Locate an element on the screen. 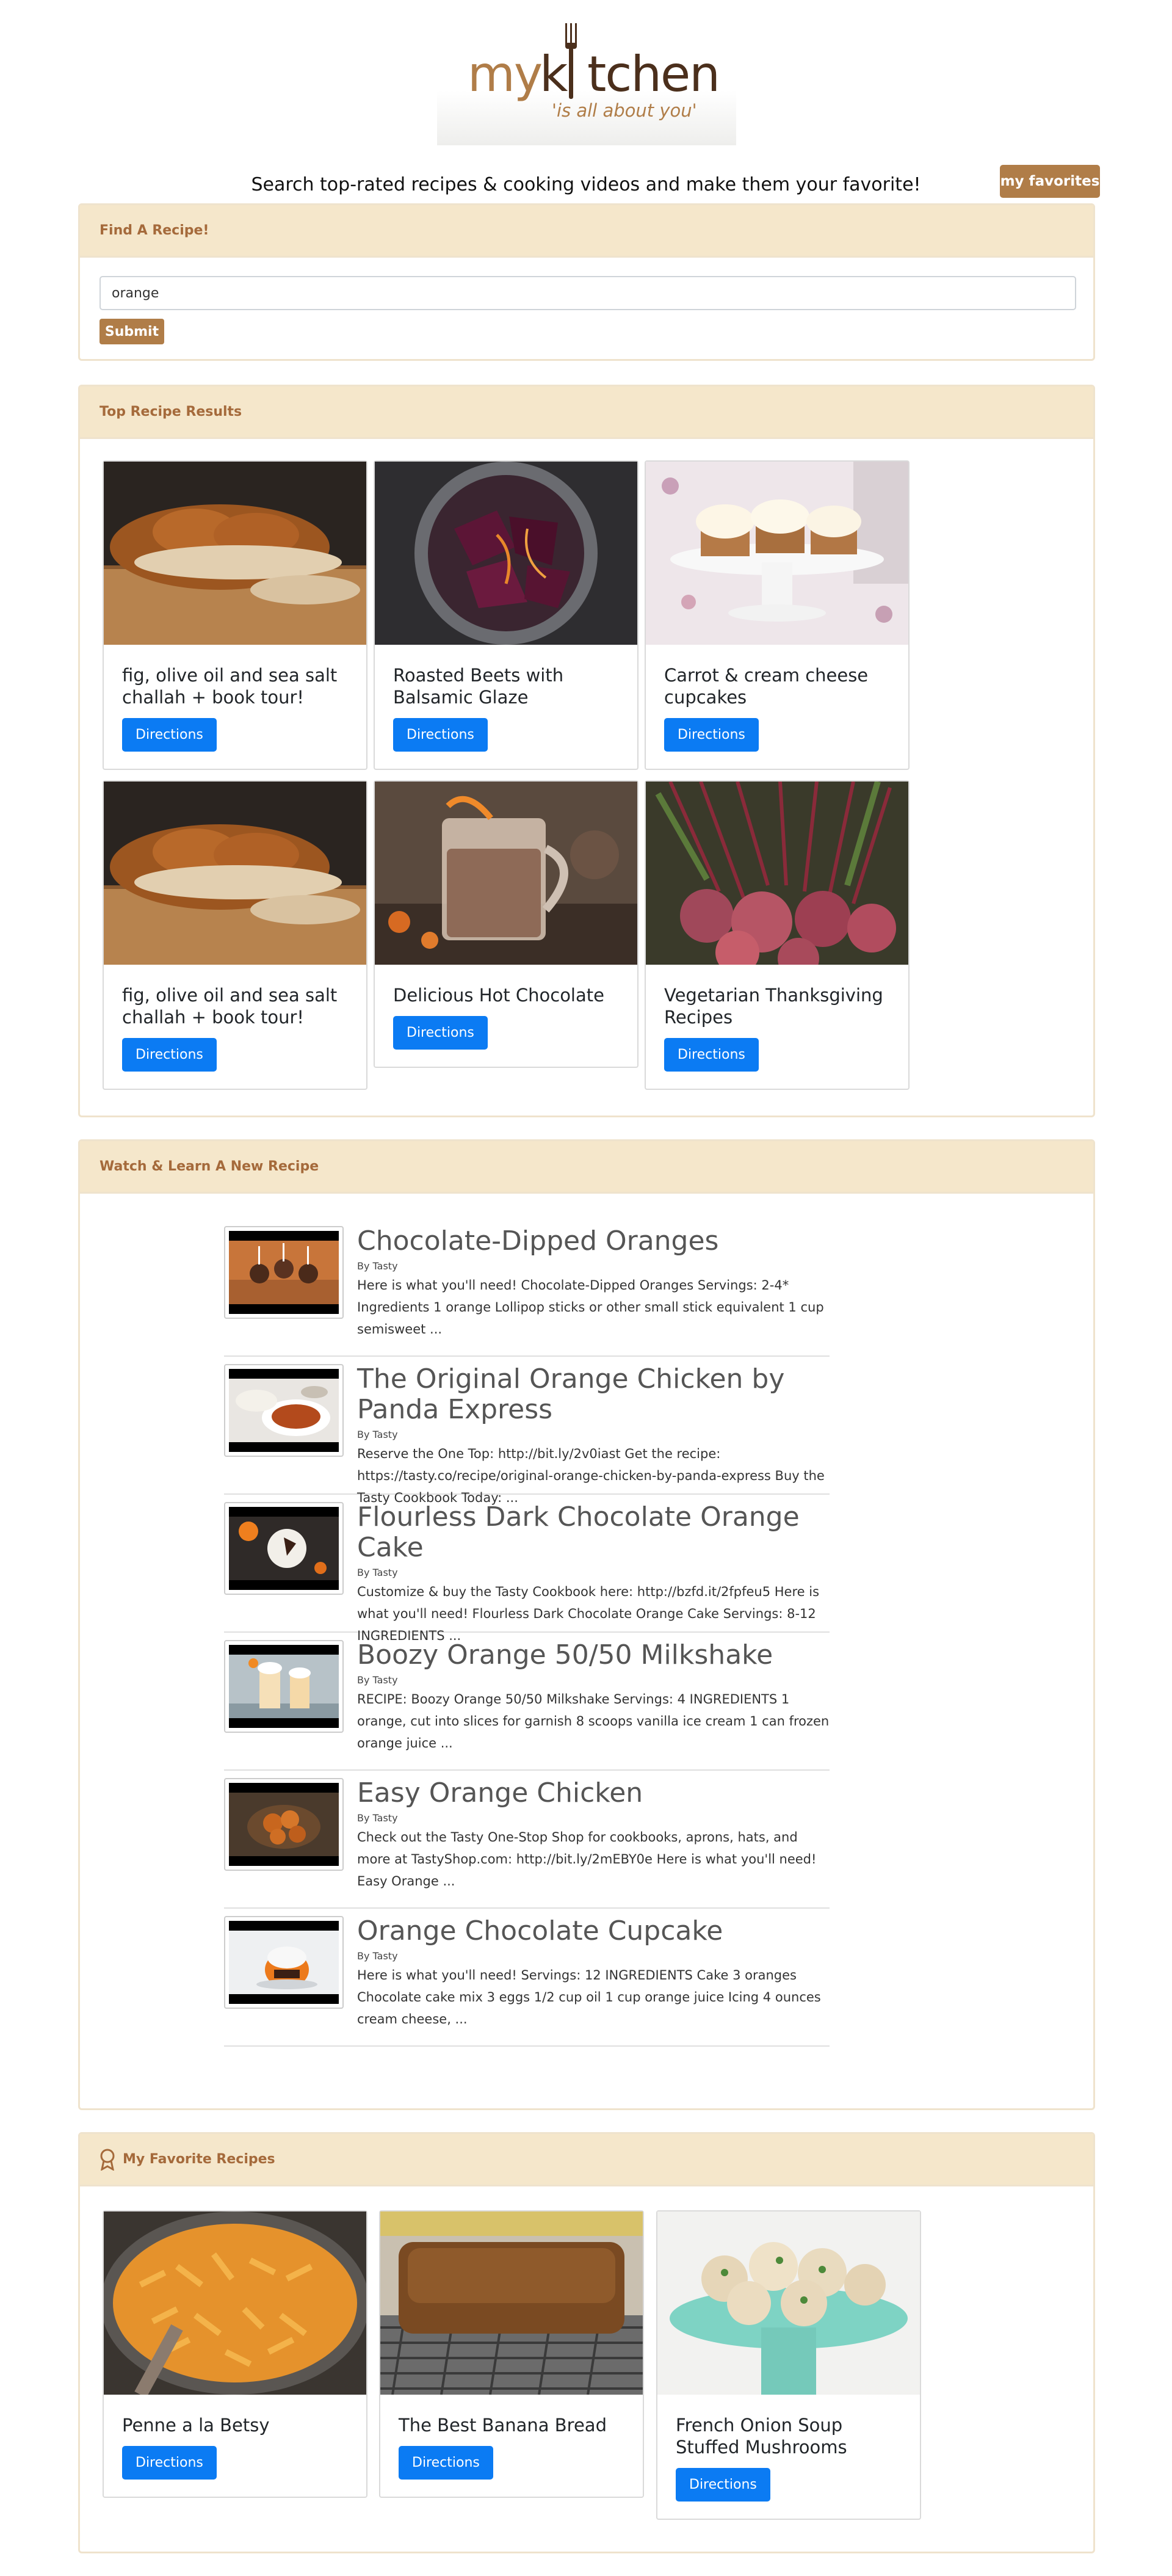 The width and height of the screenshot is (1172, 2576). video-title: Chocolate-Dipped Oranges is located at coordinates (593, 1241).